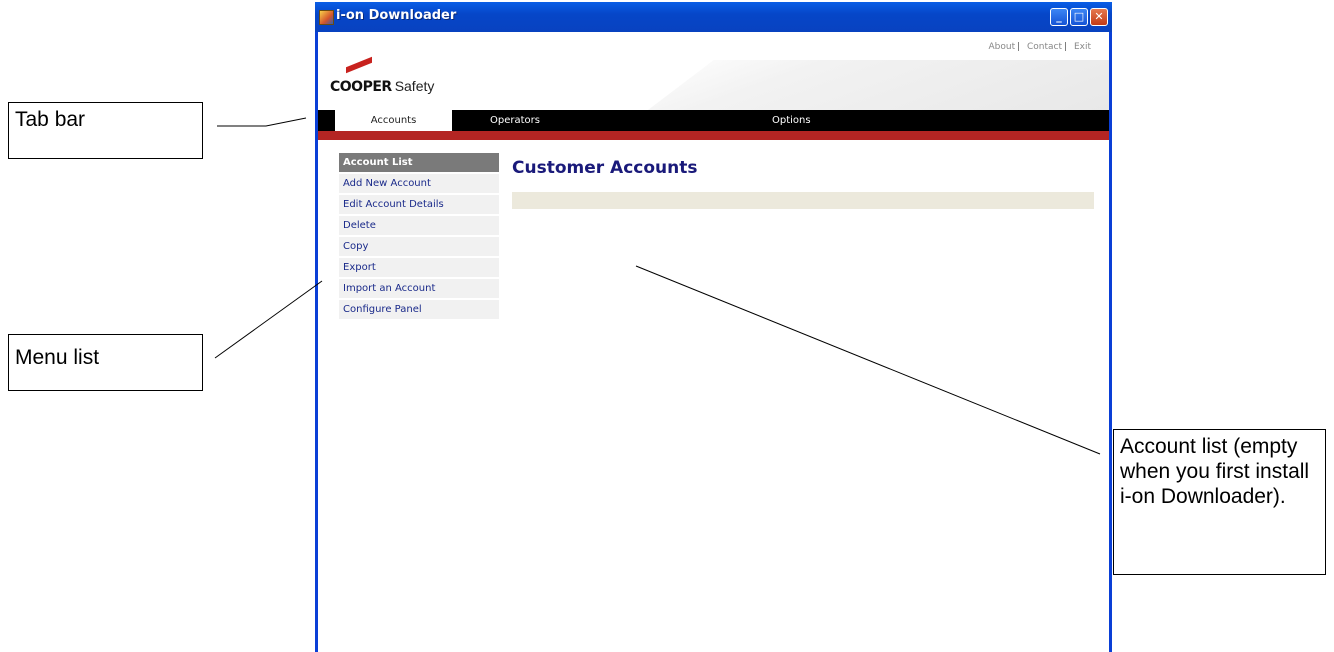 Image resolution: width=1334 pixels, height=652 pixels. I want to click on account-list, so click(803, 200).